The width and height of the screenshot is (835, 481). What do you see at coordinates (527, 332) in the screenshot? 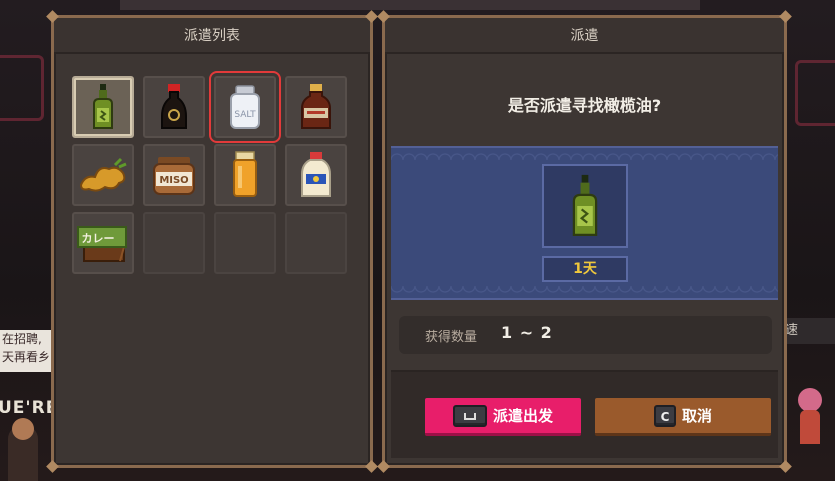
I see `quantity-value: 1 ~ 2` at bounding box center [527, 332].